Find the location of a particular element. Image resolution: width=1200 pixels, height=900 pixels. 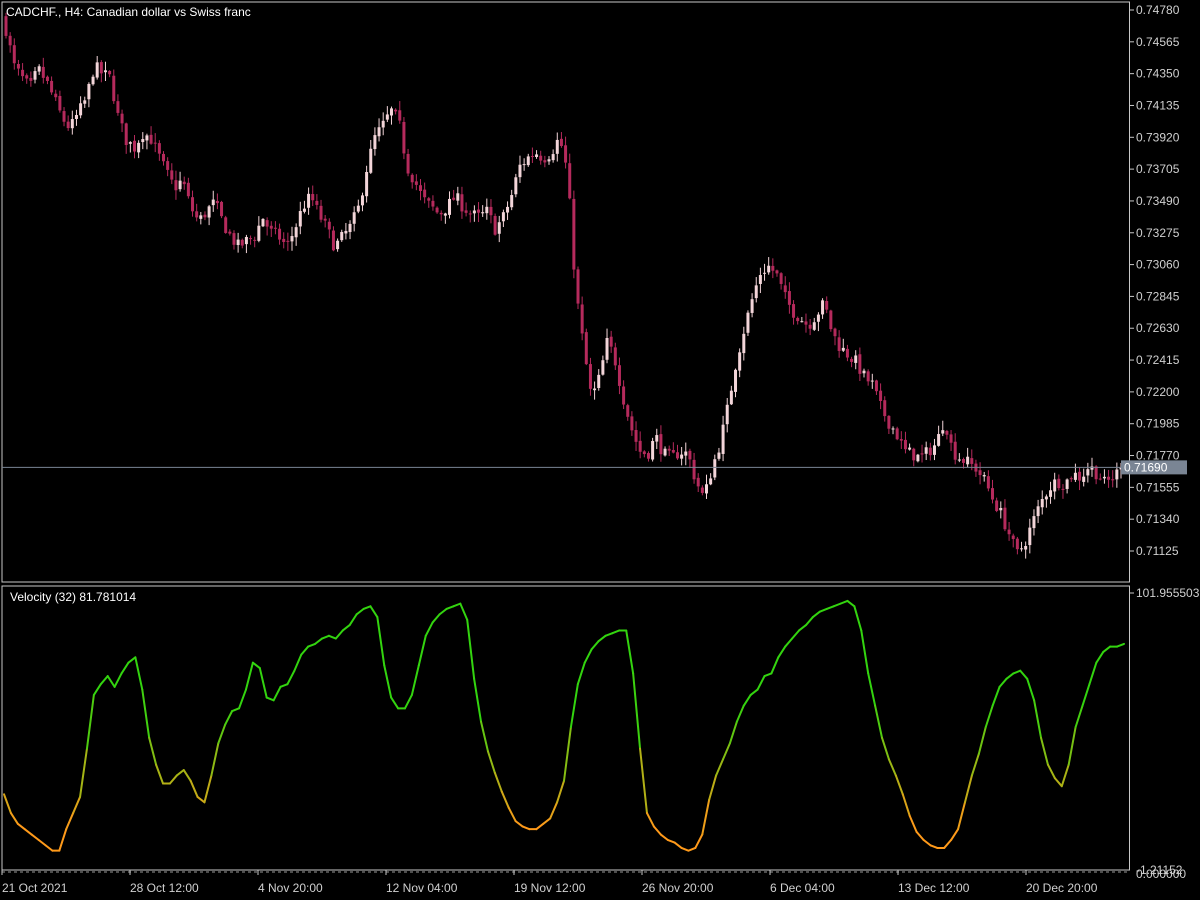

price-tick-label: 0.73490 is located at coordinates (1158, 201).